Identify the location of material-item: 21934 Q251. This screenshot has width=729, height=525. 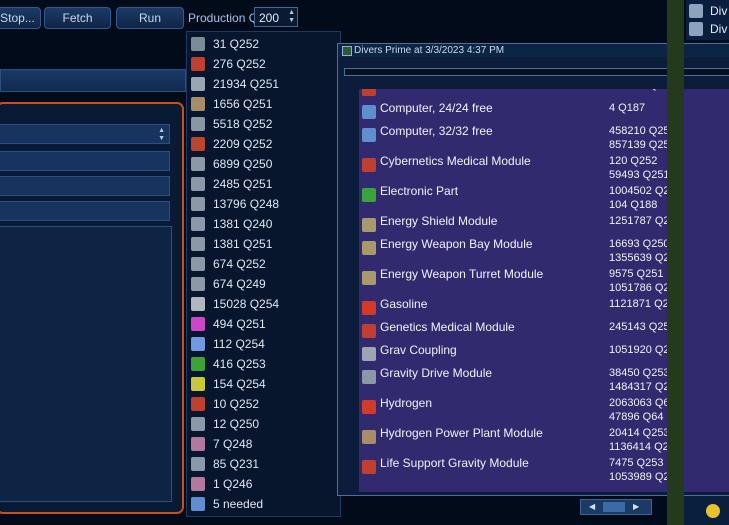
(235, 84).